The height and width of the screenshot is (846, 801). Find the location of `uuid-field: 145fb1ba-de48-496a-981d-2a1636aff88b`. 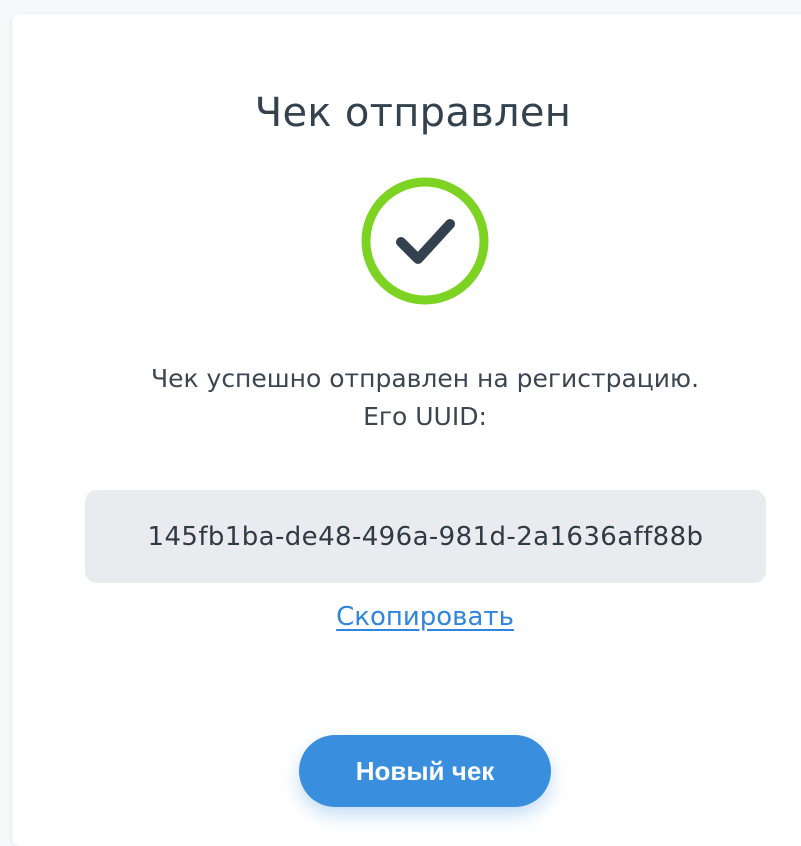

uuid-field: 145fb1ba-de48-496a-981d-2a1636aff88b is located at coordinates (425, 536).